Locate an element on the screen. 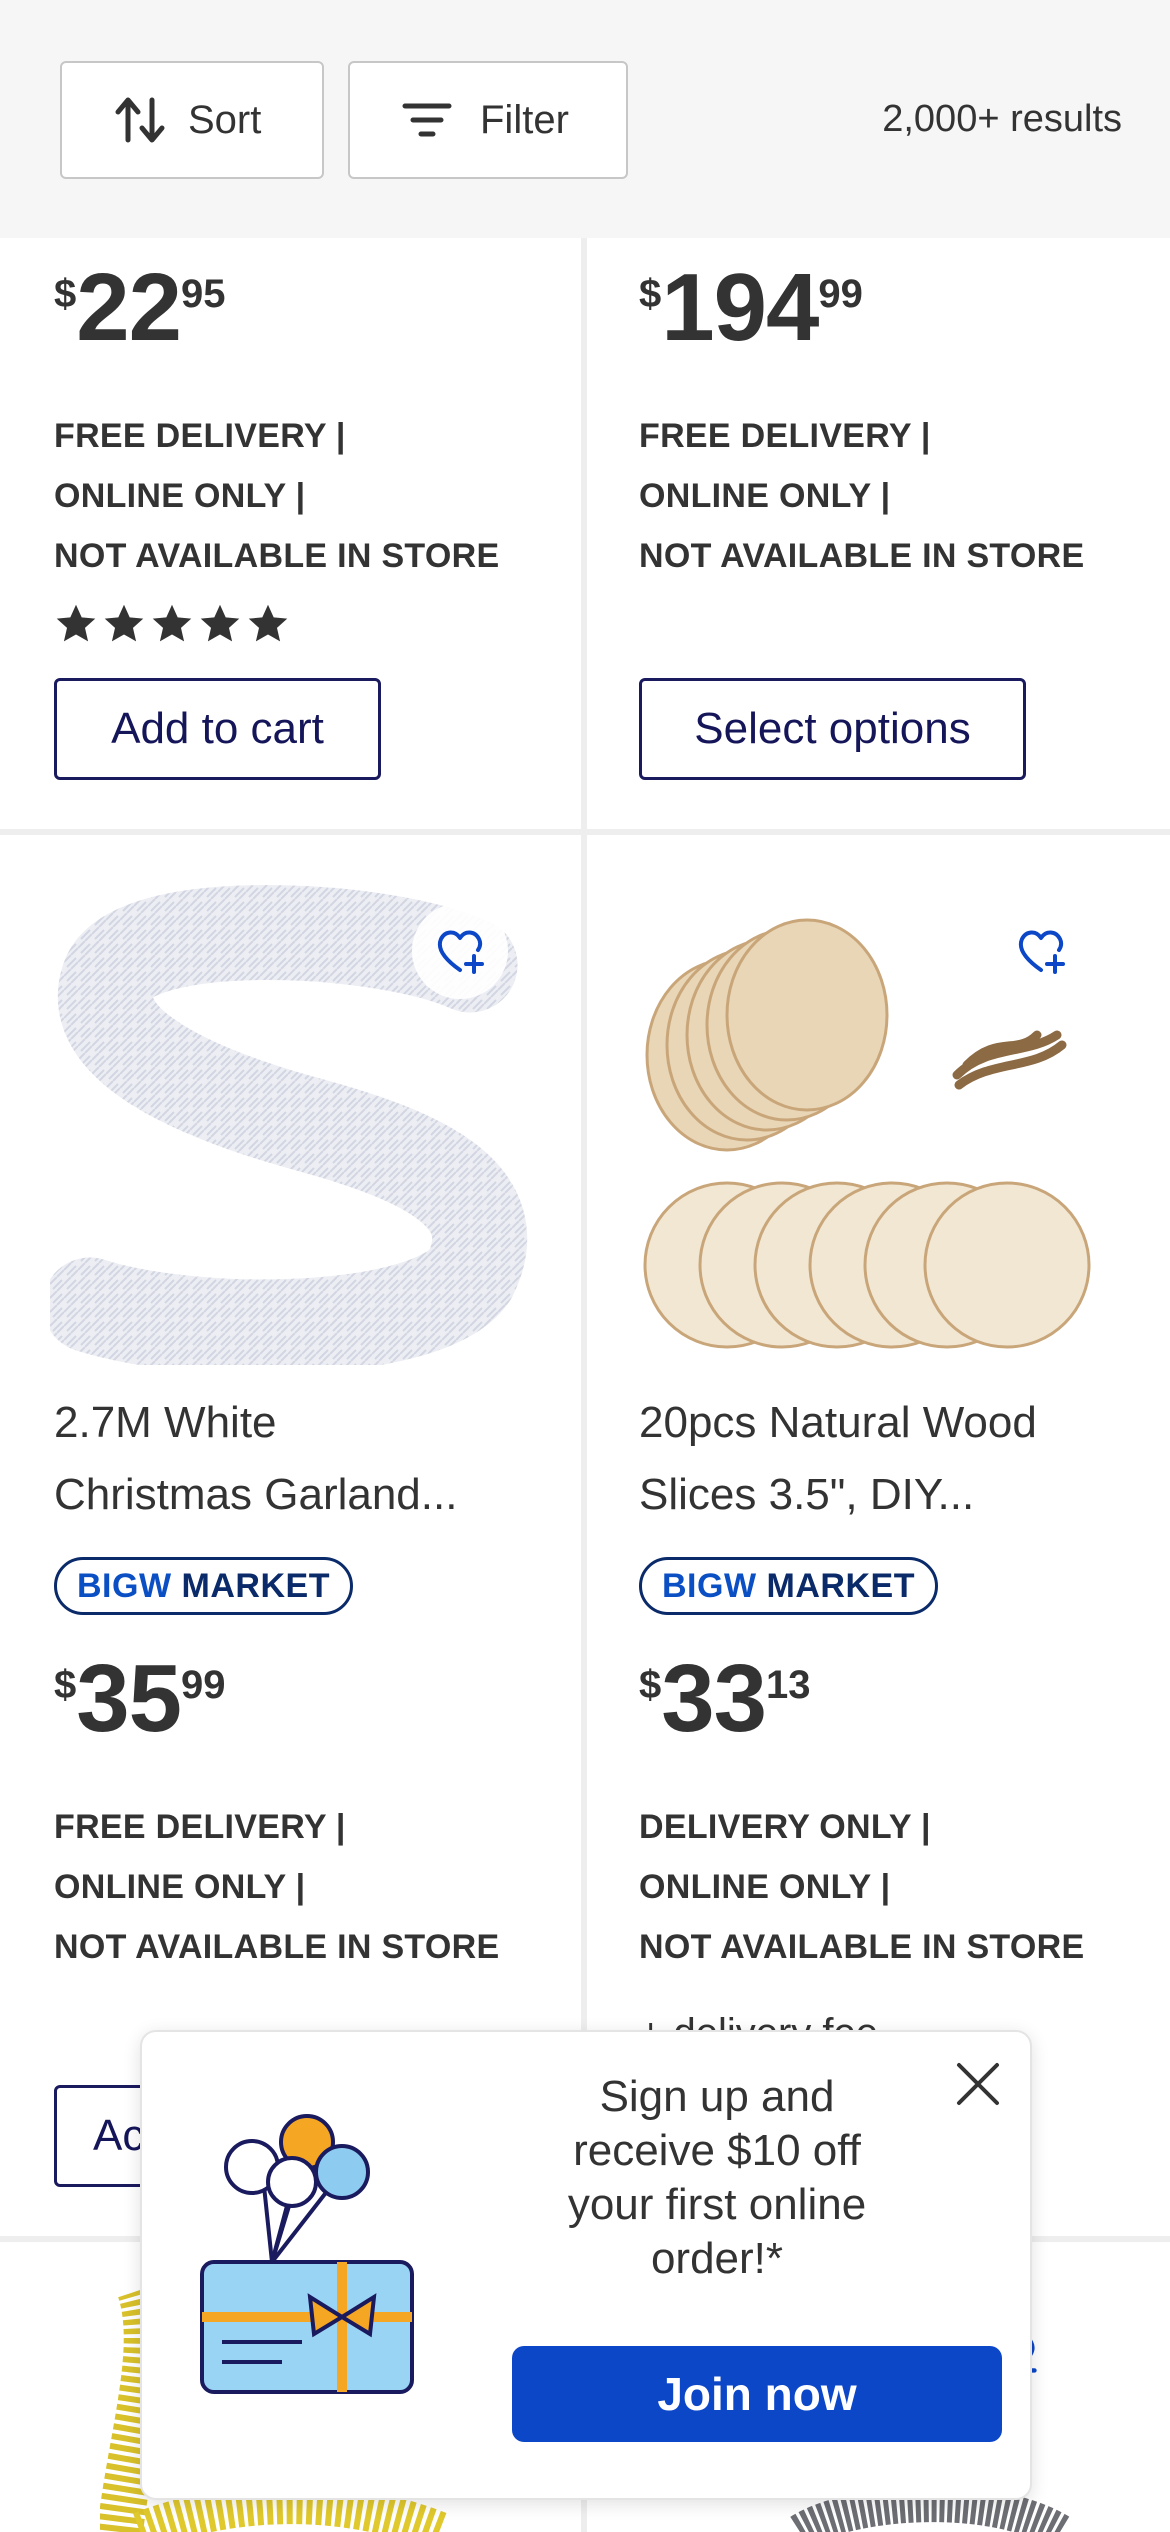  filter-button: Filter is located at coordinates (488, 120).